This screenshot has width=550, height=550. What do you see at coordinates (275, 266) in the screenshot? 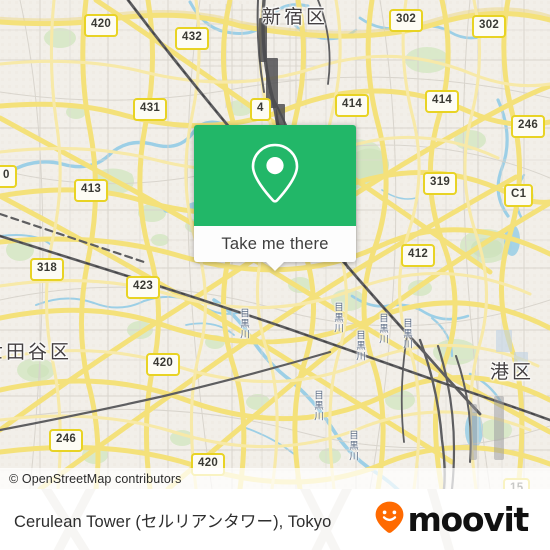
I see `popup-card-tail` at bounding box center [275, 266].